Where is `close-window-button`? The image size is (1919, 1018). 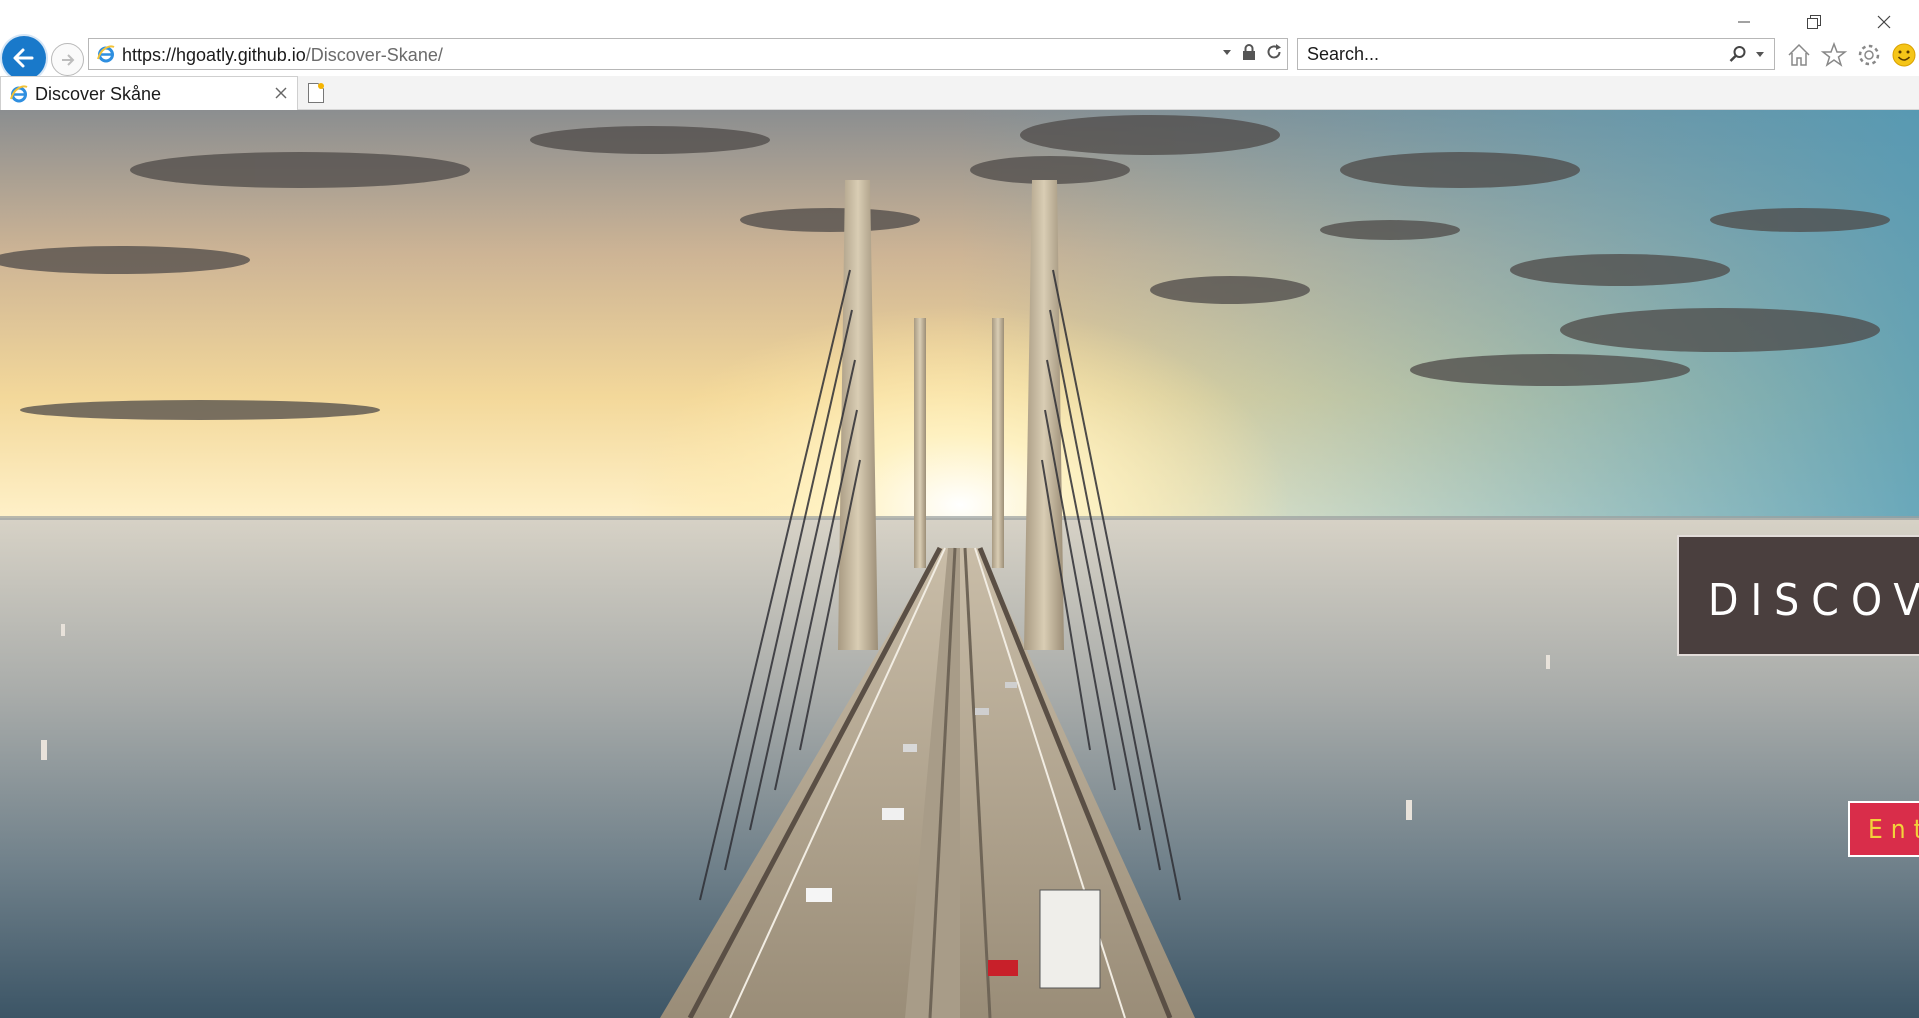
close-window-button is located at coordinates (1884, 22).